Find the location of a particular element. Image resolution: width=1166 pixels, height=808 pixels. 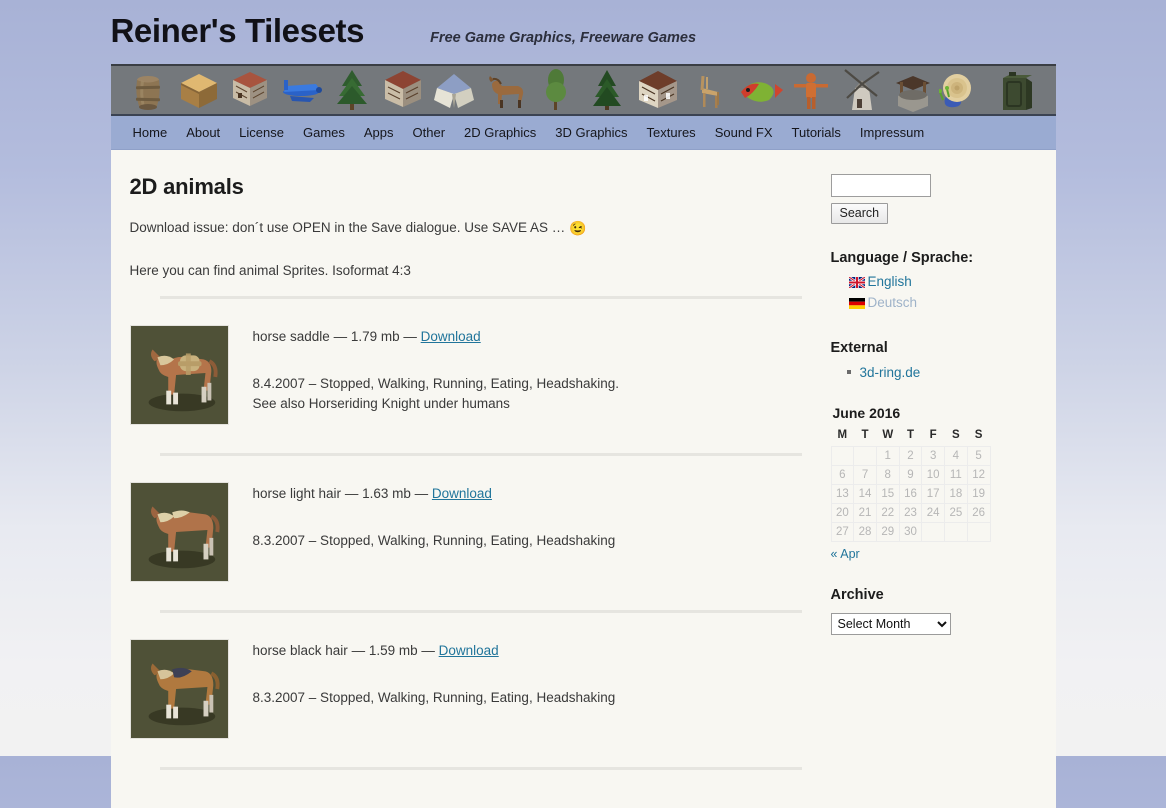

nav-item-tutorials: Tutorials is located at coordinates (816, 132).